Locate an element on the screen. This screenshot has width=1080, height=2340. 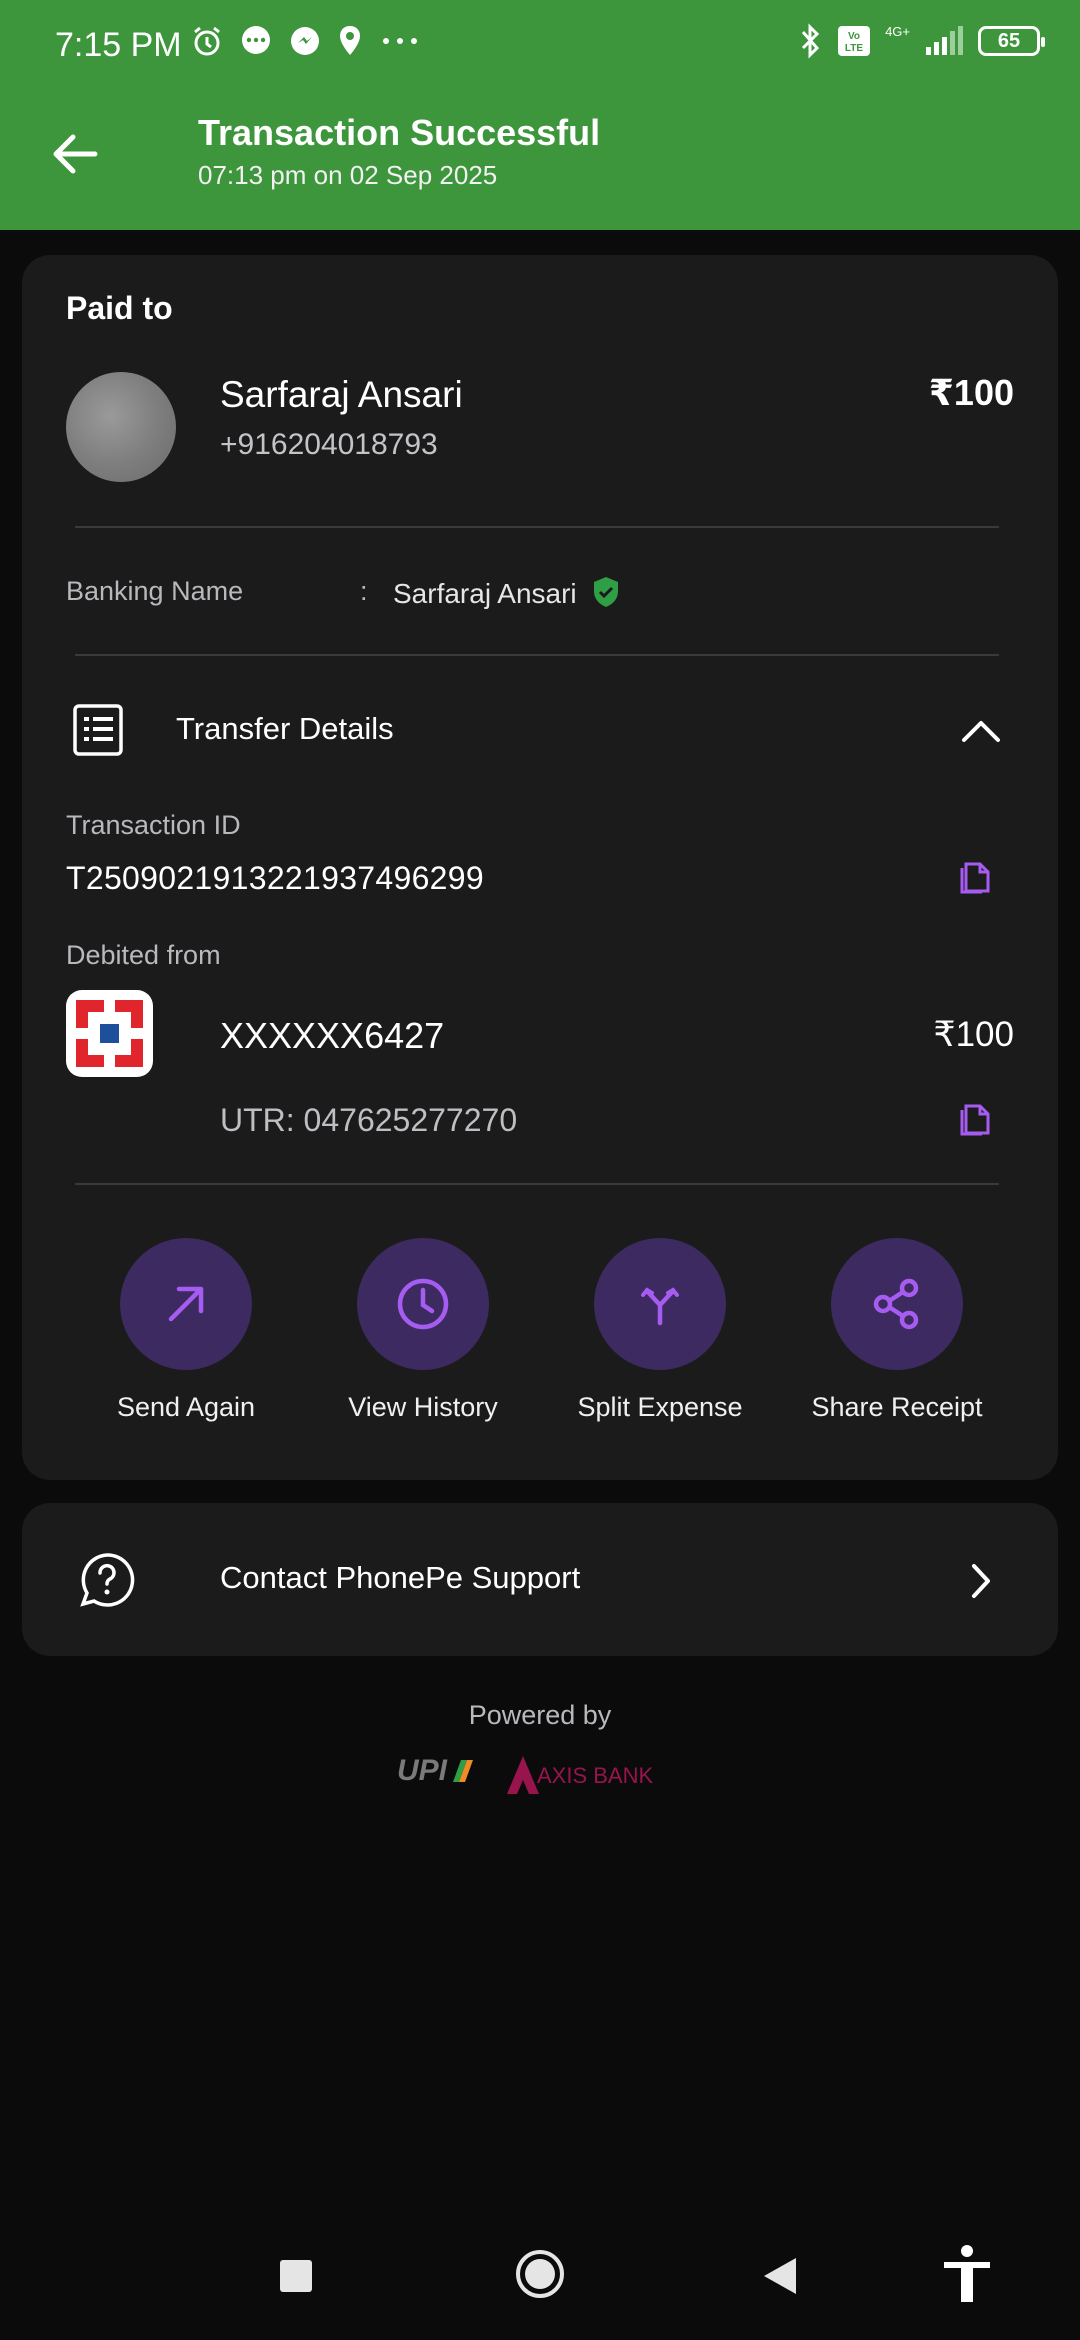
powered-by-label: Powered by is located at coordinates (540, 1715).